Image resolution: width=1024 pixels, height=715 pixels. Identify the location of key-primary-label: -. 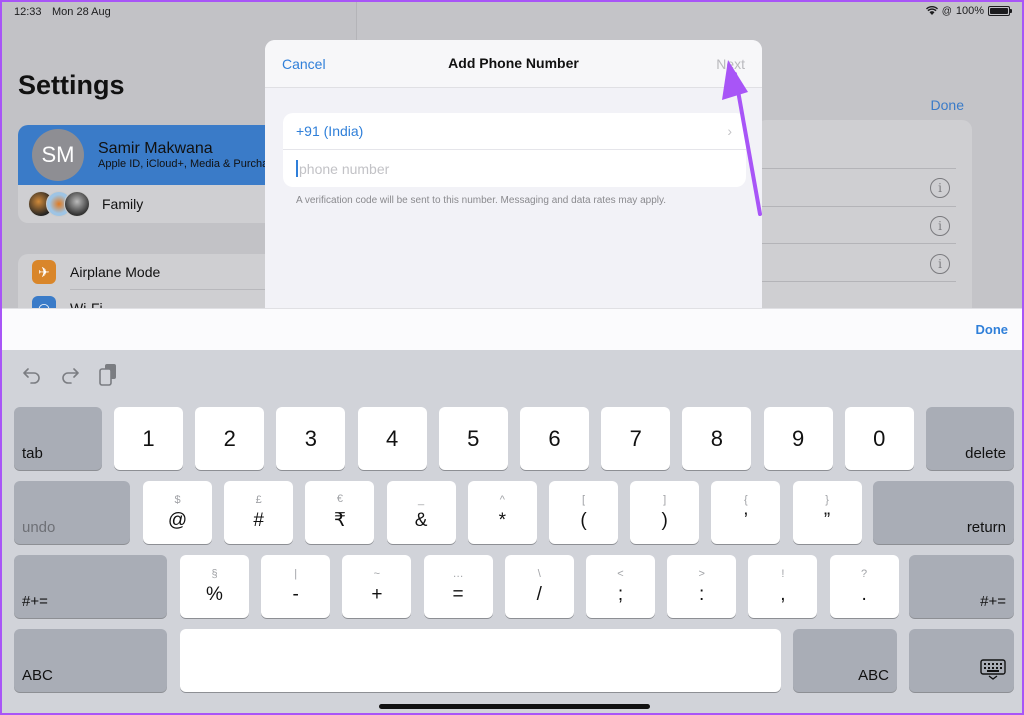
(295, 594).